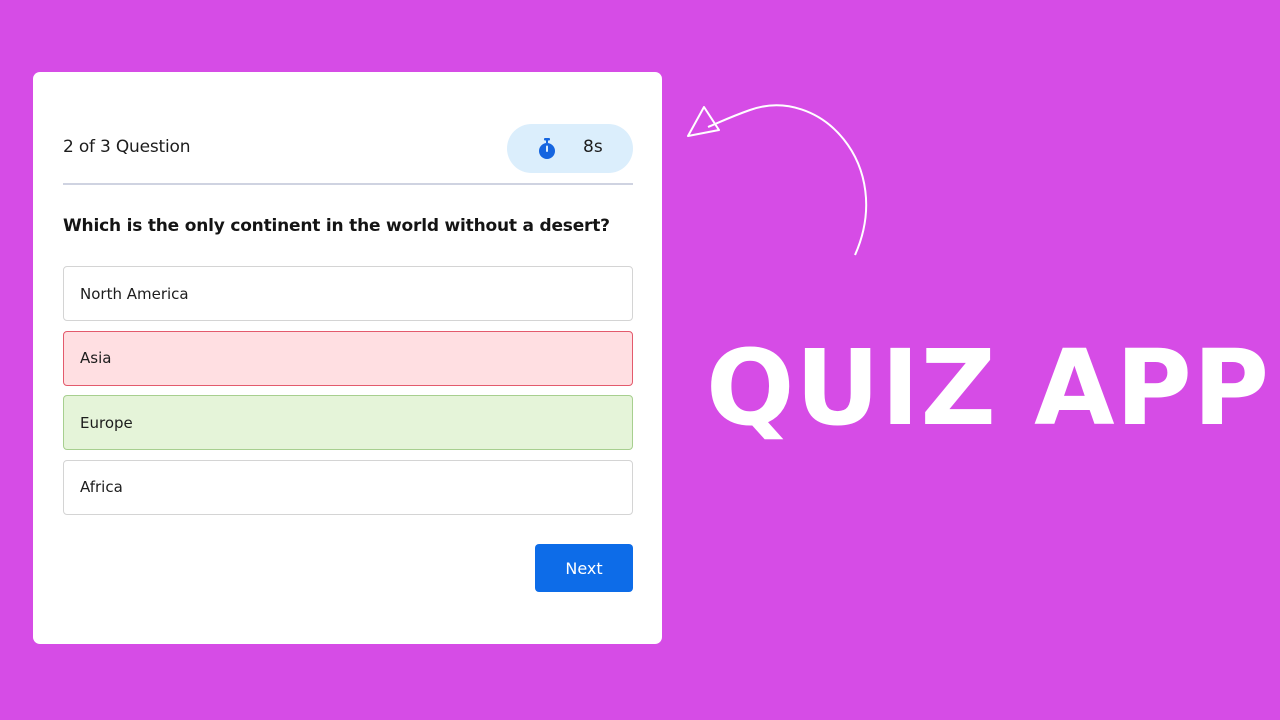  Describe the element at coordinates (348, 422) in the screenshot. I see `option-europe: Europe` at that location.